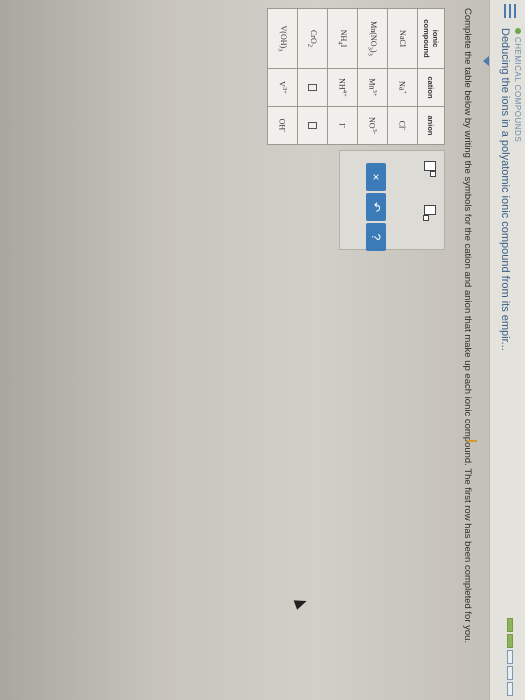  What do you see at coordinates (518, 31) in the screenshot?
I see `status-dot-icon` at bounding box center [518, 31].